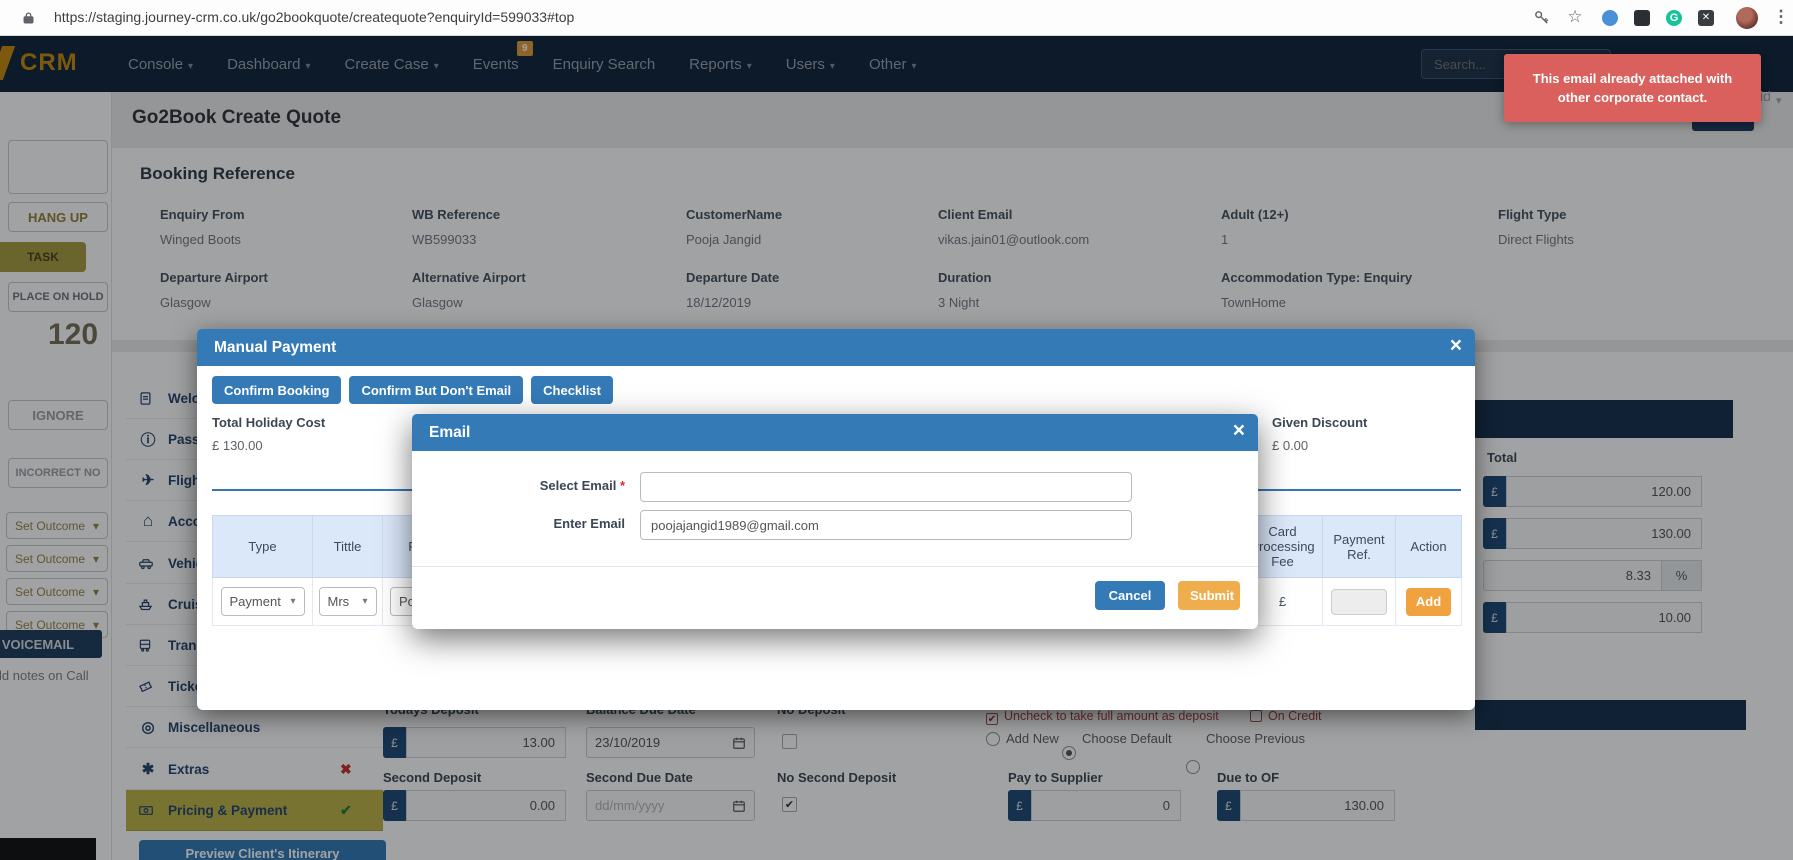 Image resolution: width=1793 pixels, height=860 pixels. Describe the element at coordinates (1642, 18) in the screenshot. I see `extension-icon-dark` at that location.